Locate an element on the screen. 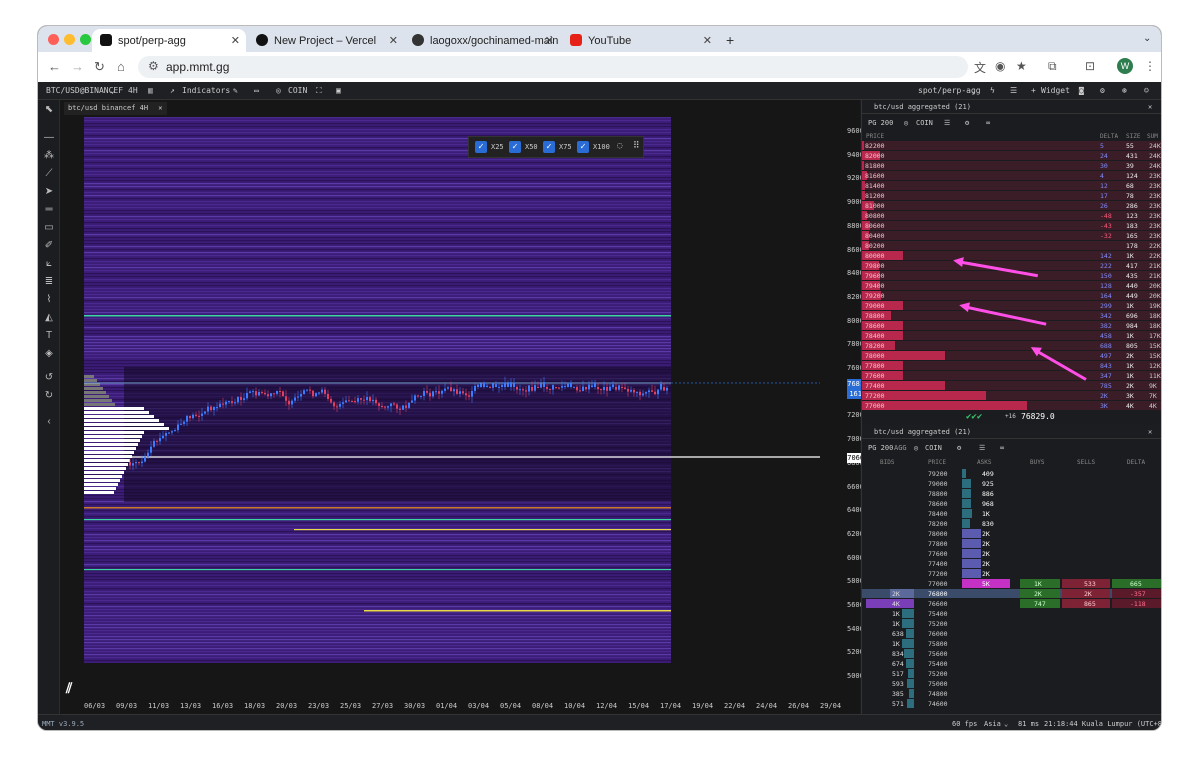  dom-row: 1K 75400 is located at coordinates (1011, 614).